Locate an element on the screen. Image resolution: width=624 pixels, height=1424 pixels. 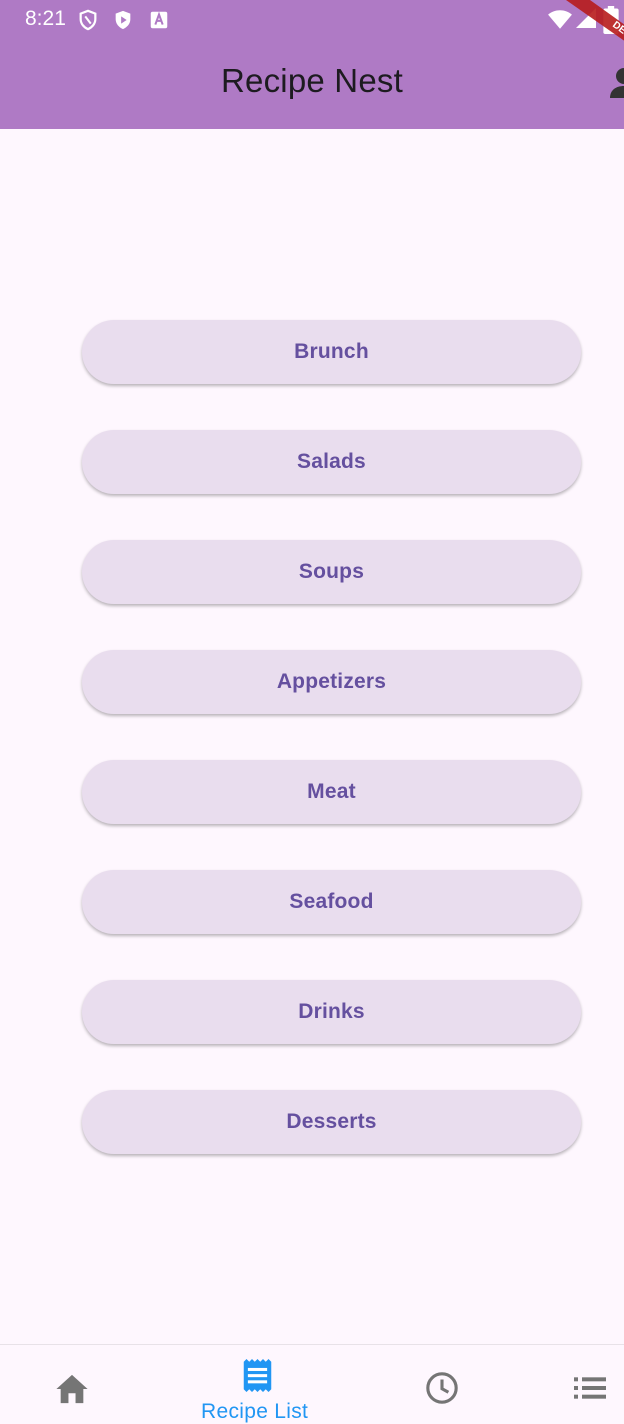
status-time: 8:21 is located at coordinates (45, 18).